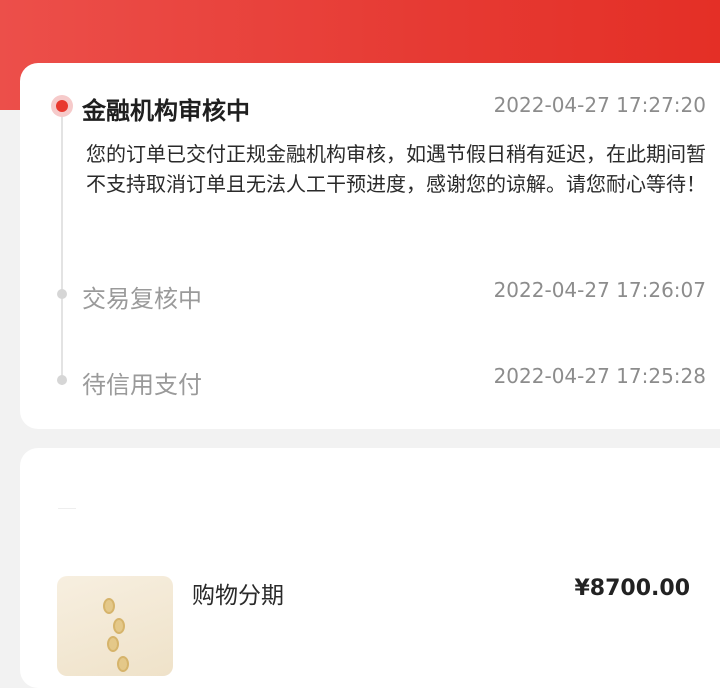  I want to click on step-time-awaiting-payment: 2022-04-27 17:25:28, so click(599, 376).